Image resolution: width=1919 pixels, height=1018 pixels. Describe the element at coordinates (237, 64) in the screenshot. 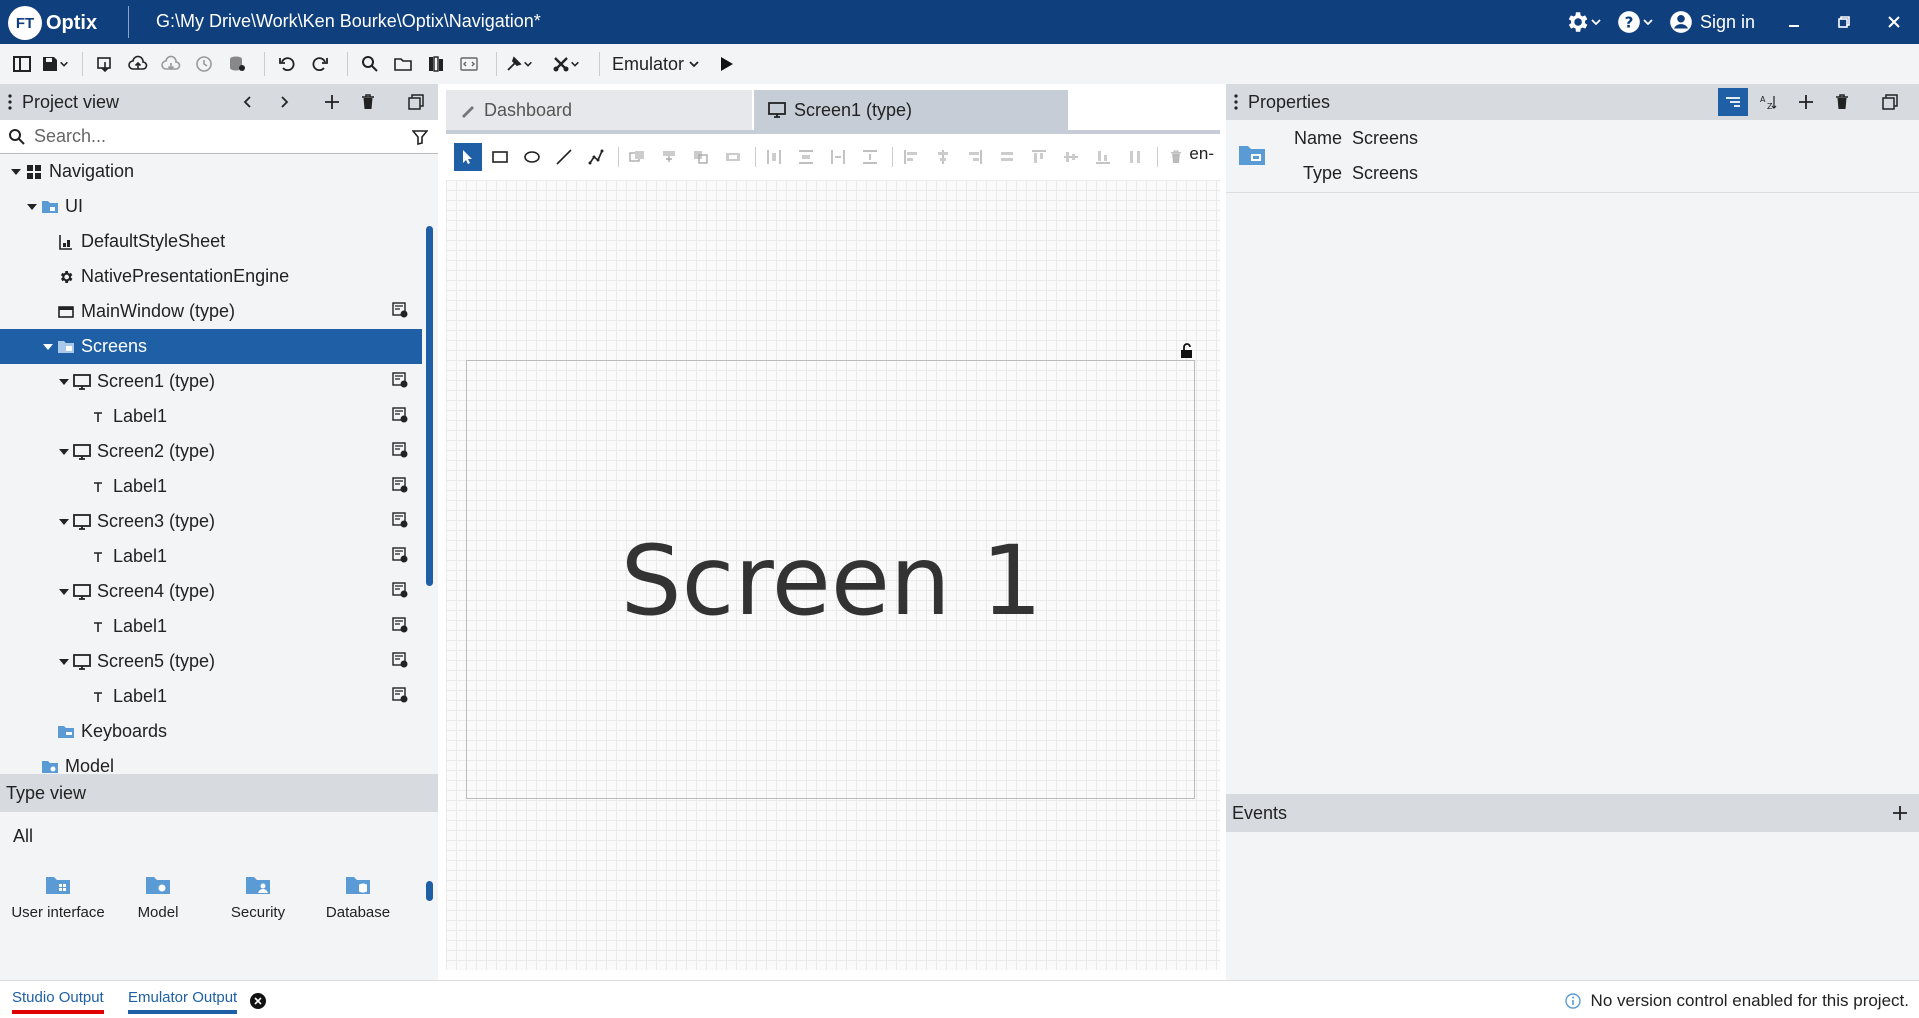

I see `database-button` at that location.